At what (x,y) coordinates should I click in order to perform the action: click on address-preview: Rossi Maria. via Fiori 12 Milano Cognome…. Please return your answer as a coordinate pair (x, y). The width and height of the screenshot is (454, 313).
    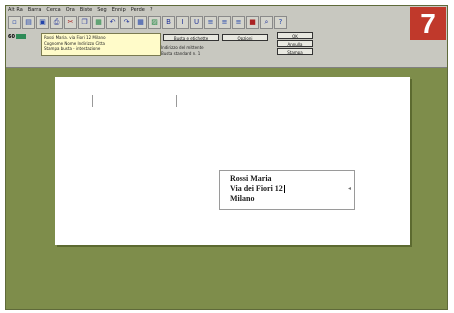
    Looking at the image, I should click on (101, 44).